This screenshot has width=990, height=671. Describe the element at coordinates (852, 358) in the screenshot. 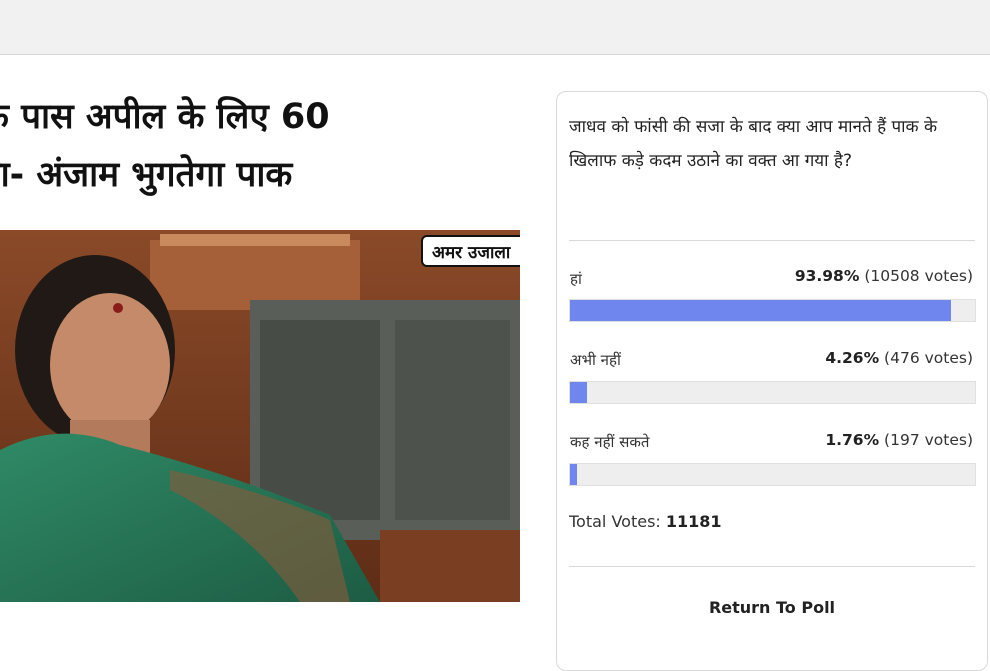

I see `poll-option-percent: 4.26%` at that location.